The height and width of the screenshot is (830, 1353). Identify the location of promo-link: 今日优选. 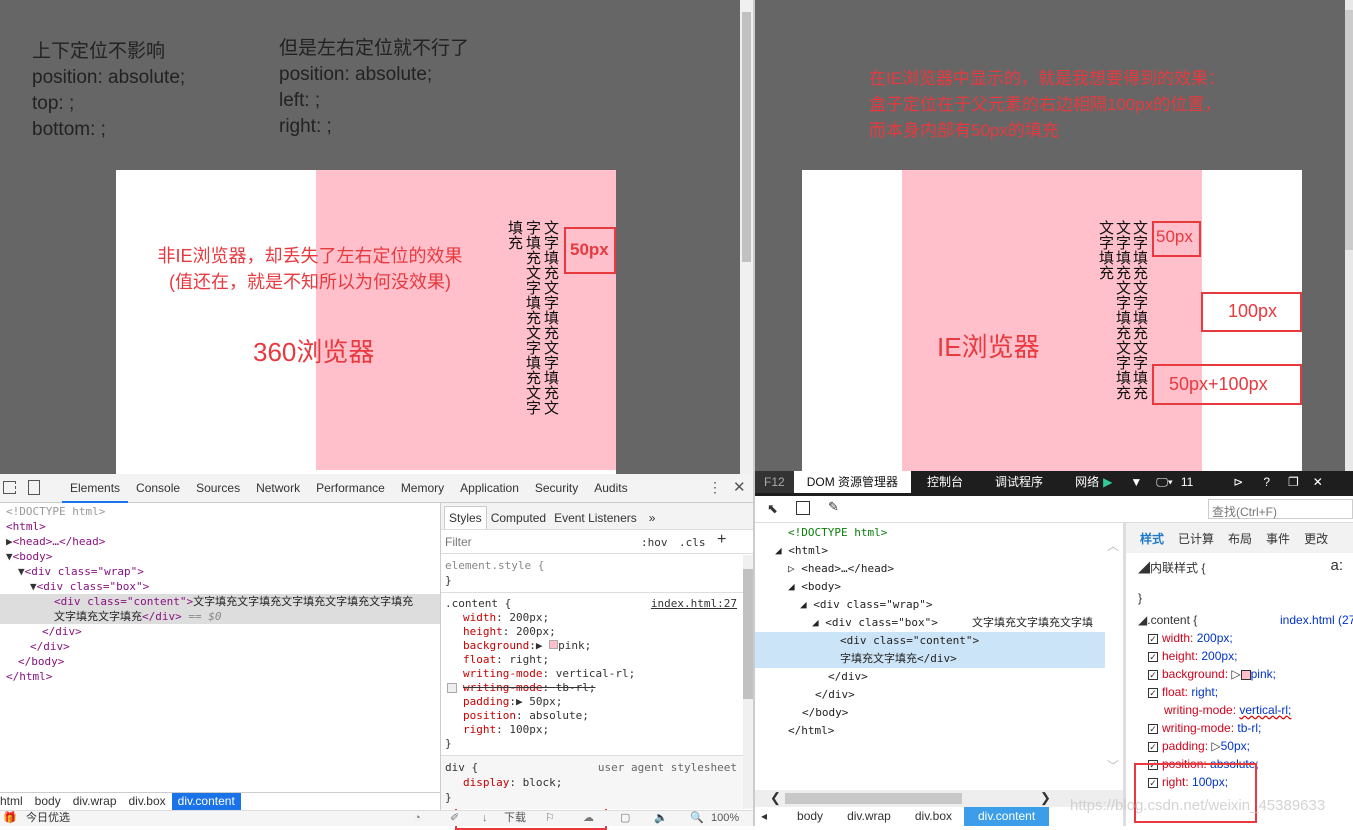
(48, 818).